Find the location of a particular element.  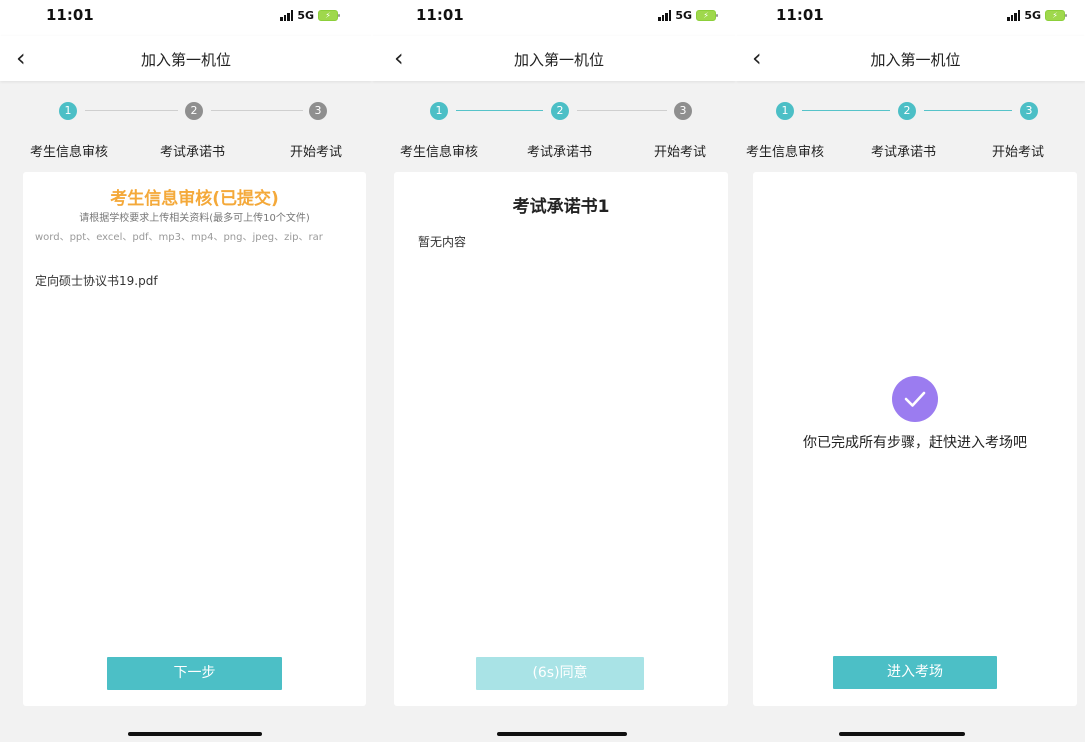

pledge-content: 暂无内容 is located at coordinates (442, 242).